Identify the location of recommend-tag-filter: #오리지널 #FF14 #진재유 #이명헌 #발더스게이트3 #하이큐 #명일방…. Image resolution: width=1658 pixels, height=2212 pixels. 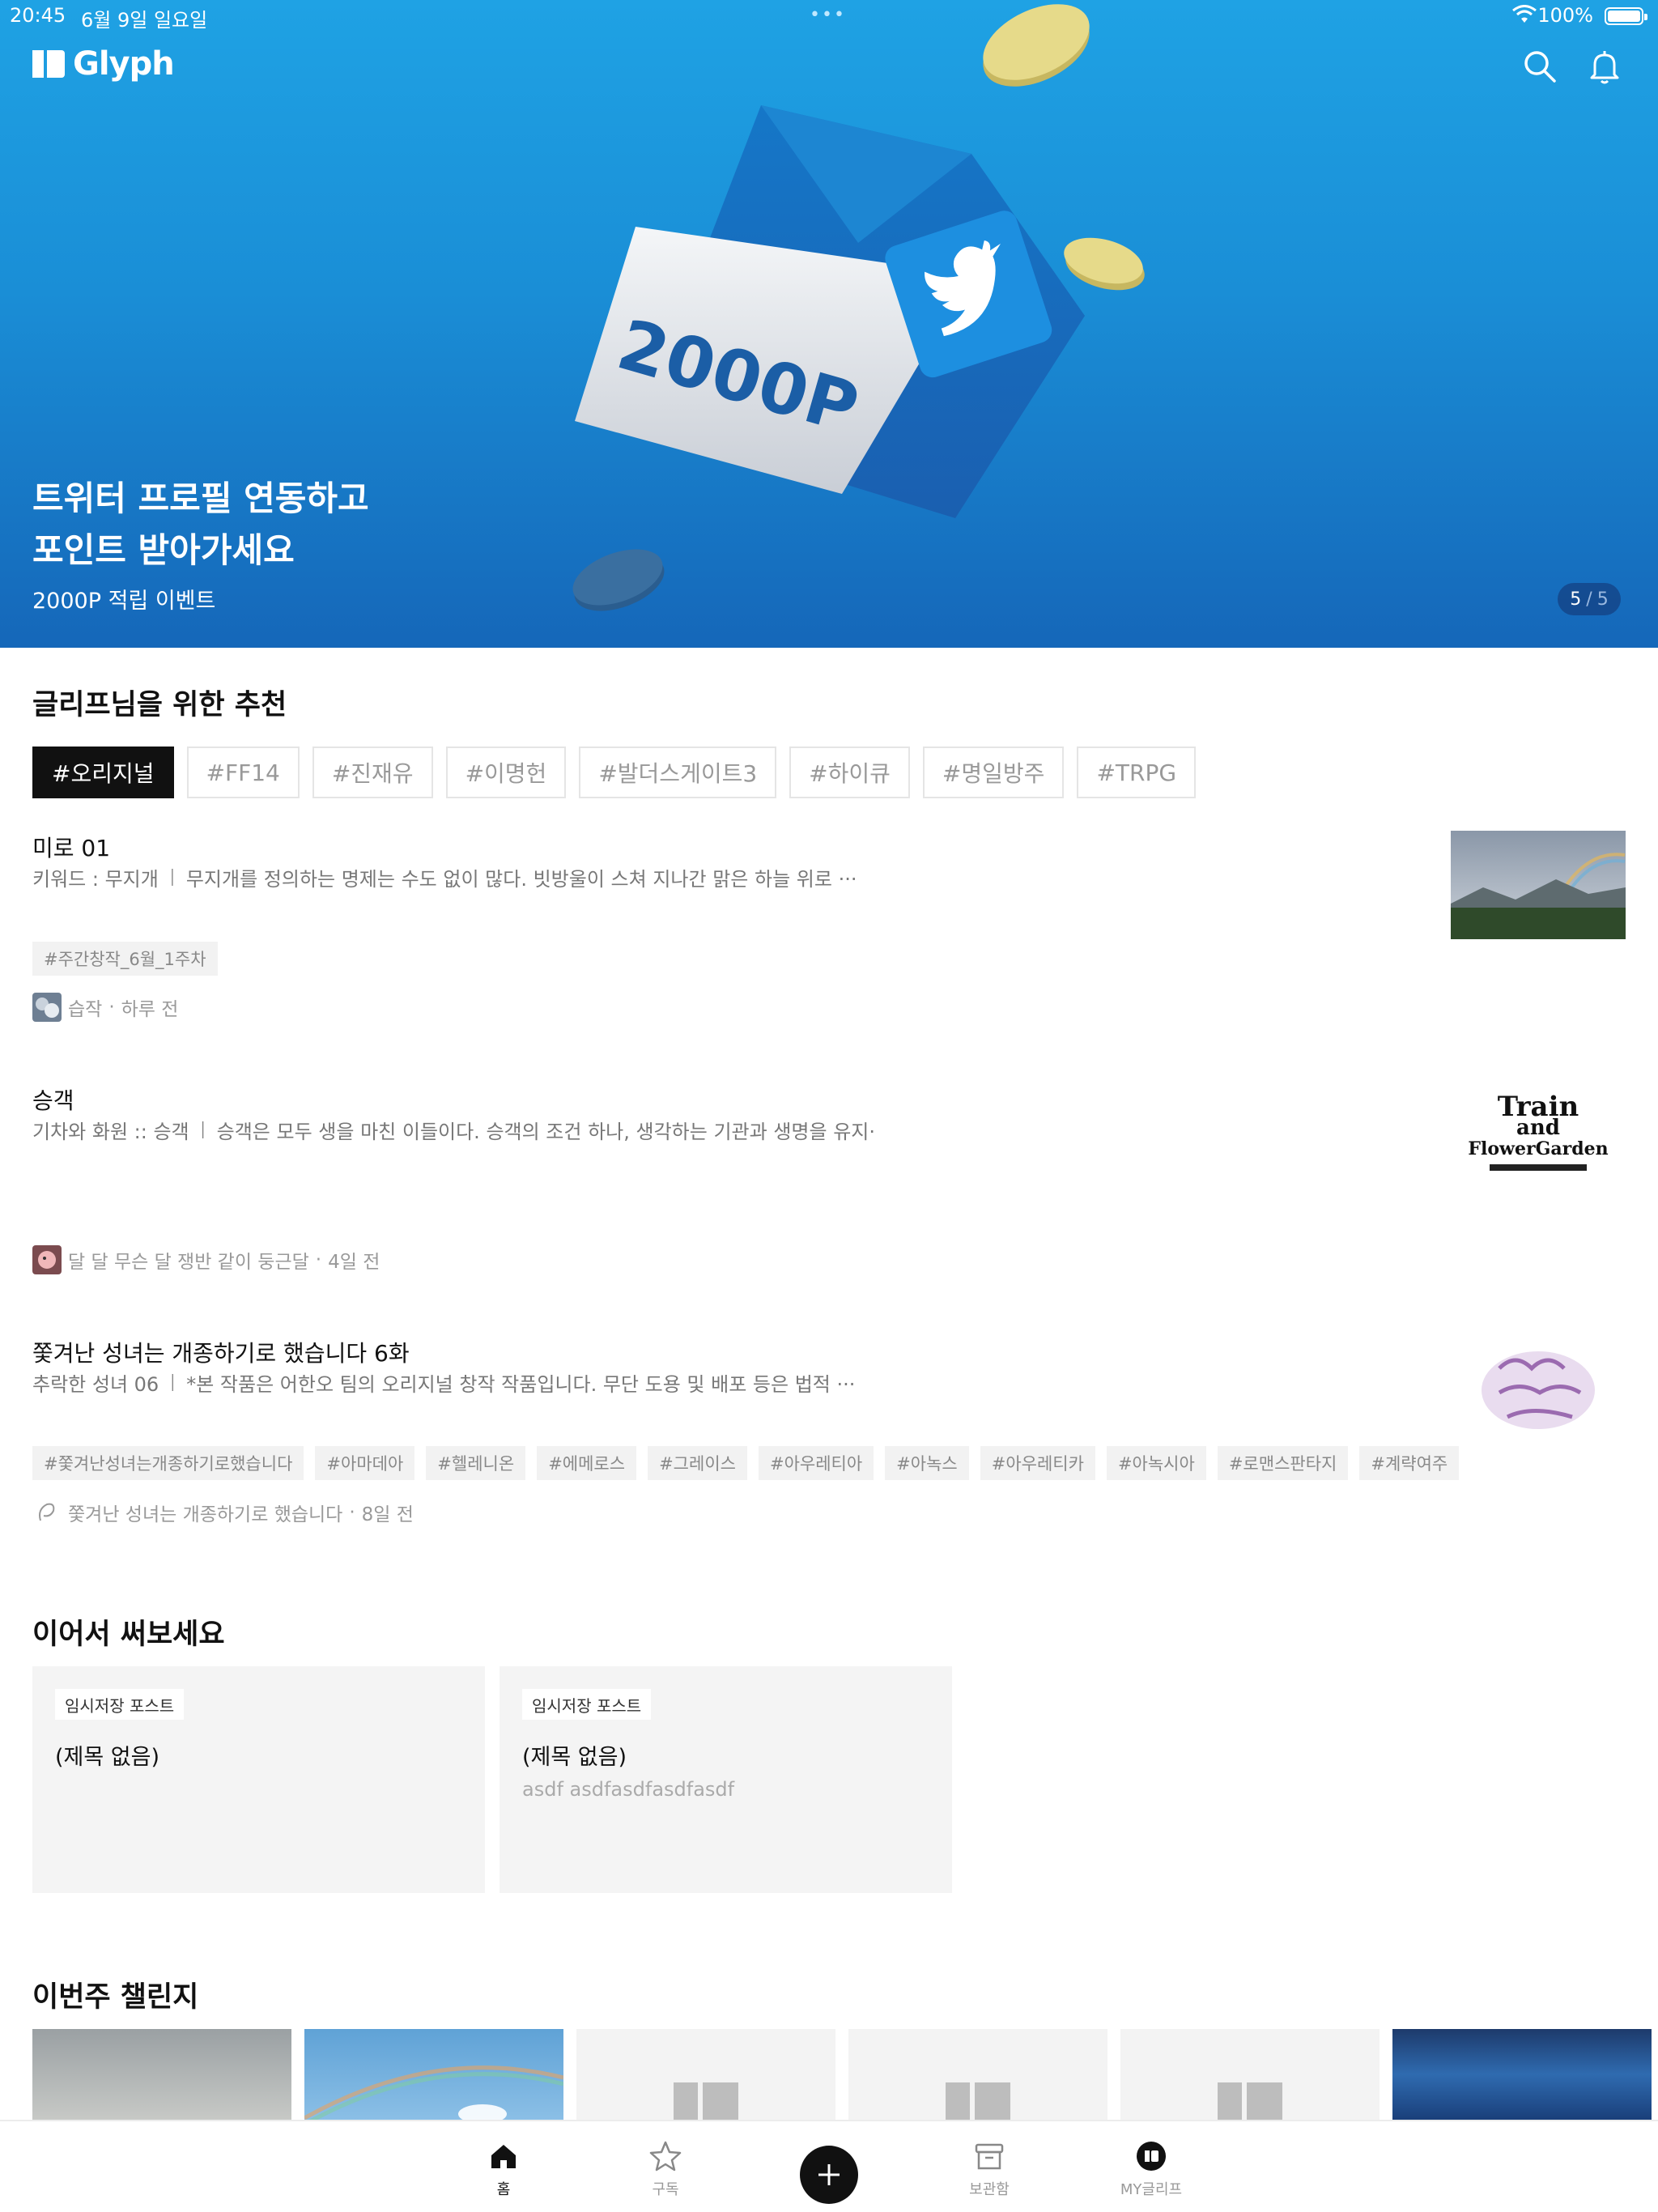
(614, 773).